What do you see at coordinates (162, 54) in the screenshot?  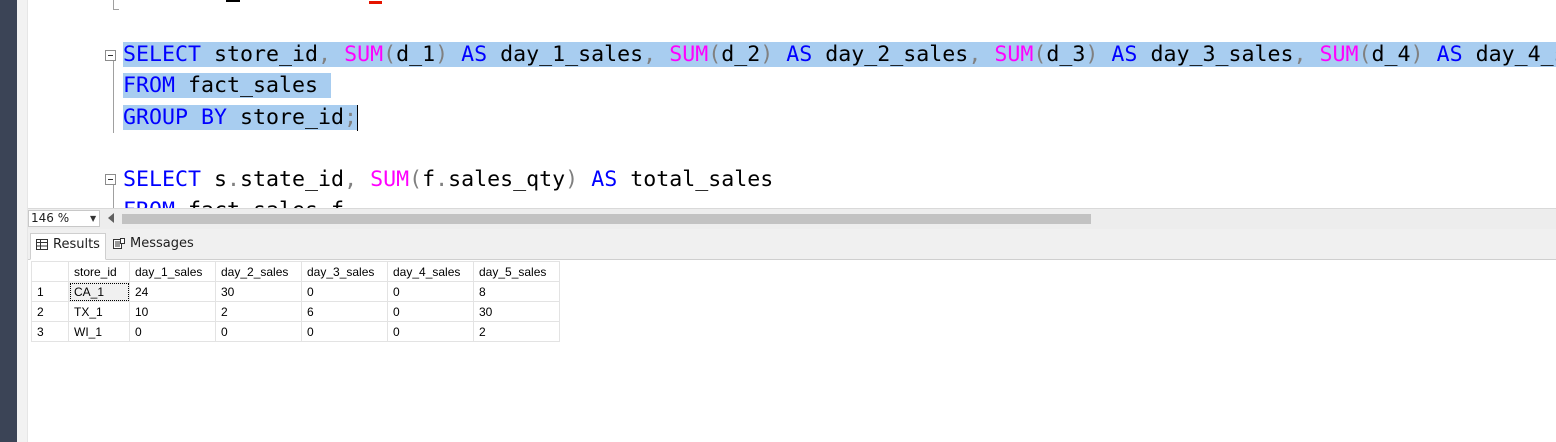 I see `code-token: SELECT` at bounding box center [162, 54].